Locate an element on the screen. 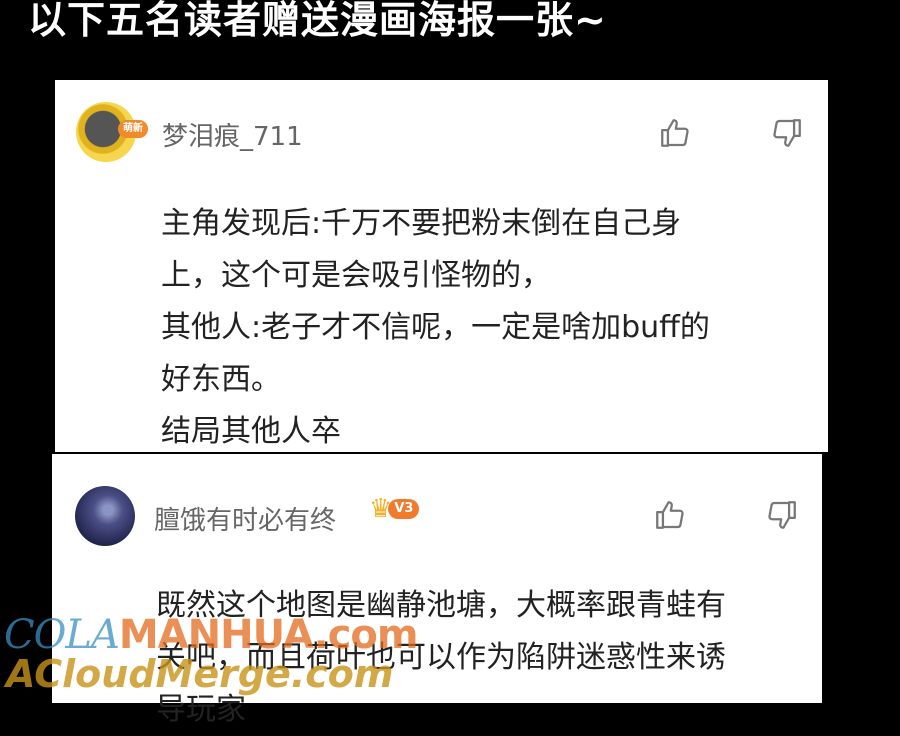  vip-badge: ♛ V3 is located at coordinates (394, 509).